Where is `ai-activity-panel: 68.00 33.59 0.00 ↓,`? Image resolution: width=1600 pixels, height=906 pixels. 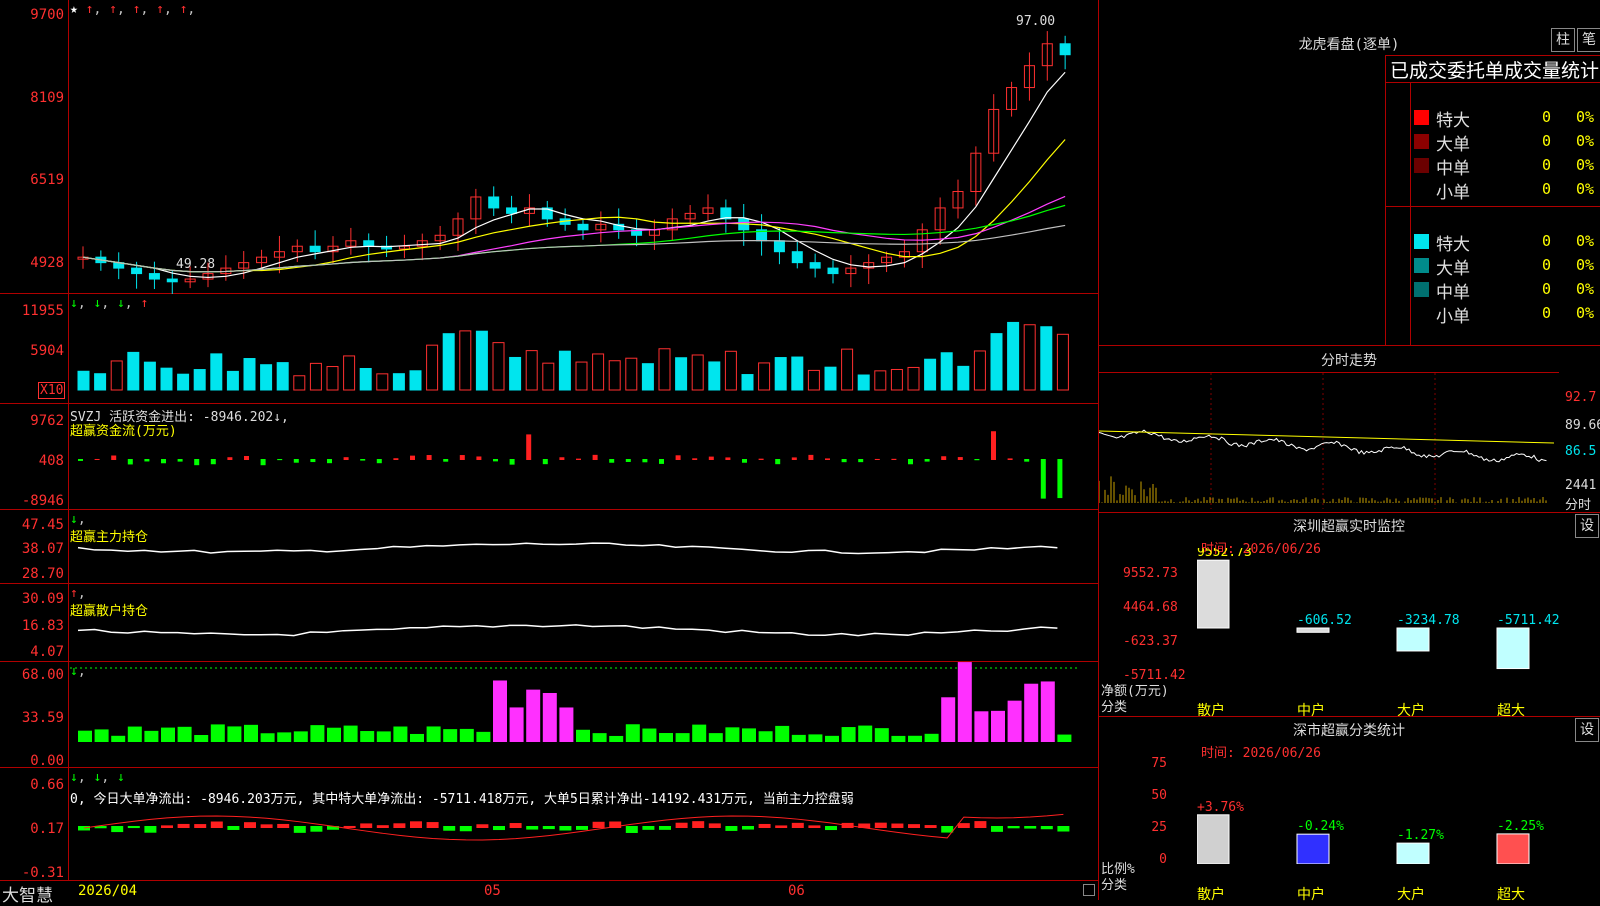
ai-activity-panel: 68.00 33.59 0.00 ↓, is located at coordinates (549, 715).